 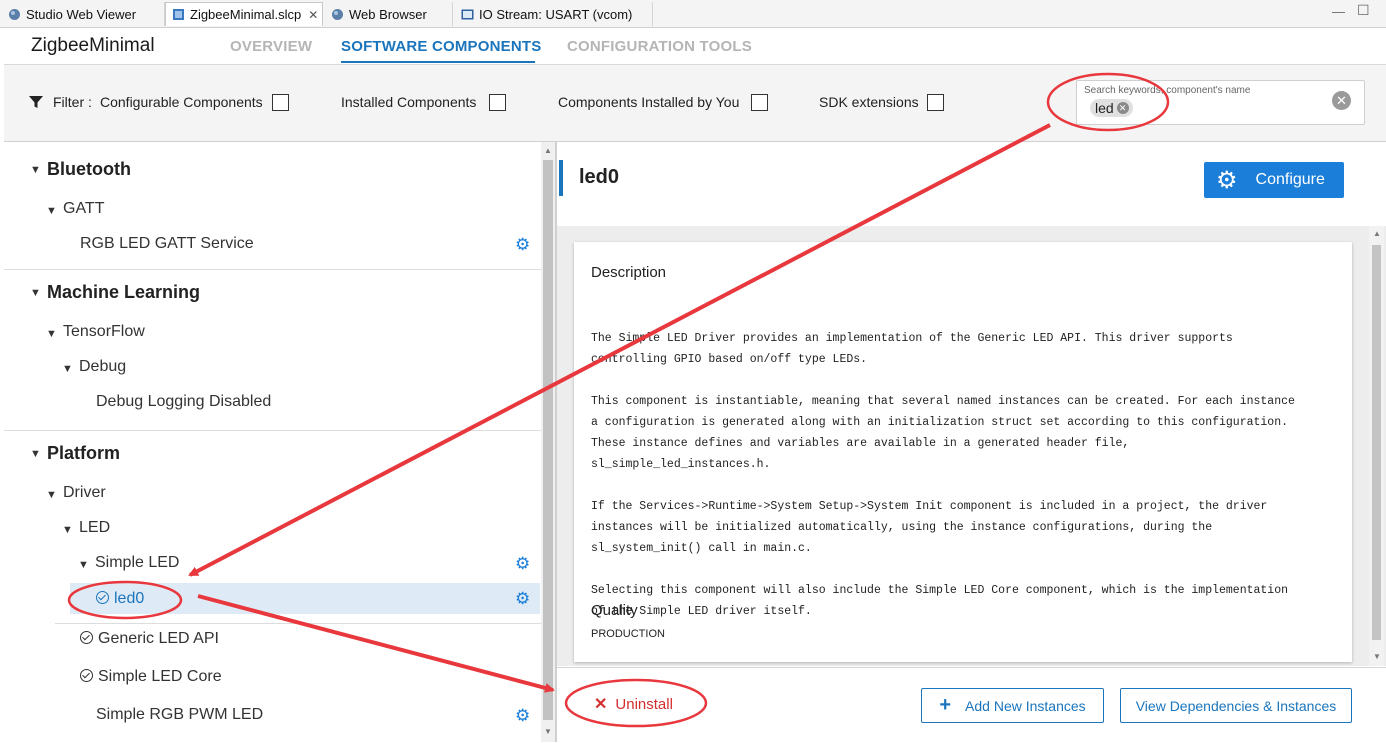 What do you see at coordinates (137, 563) in the screenshot?
I see `tree-node-simple-led: Simple LED` at bounding box center [137, 563].